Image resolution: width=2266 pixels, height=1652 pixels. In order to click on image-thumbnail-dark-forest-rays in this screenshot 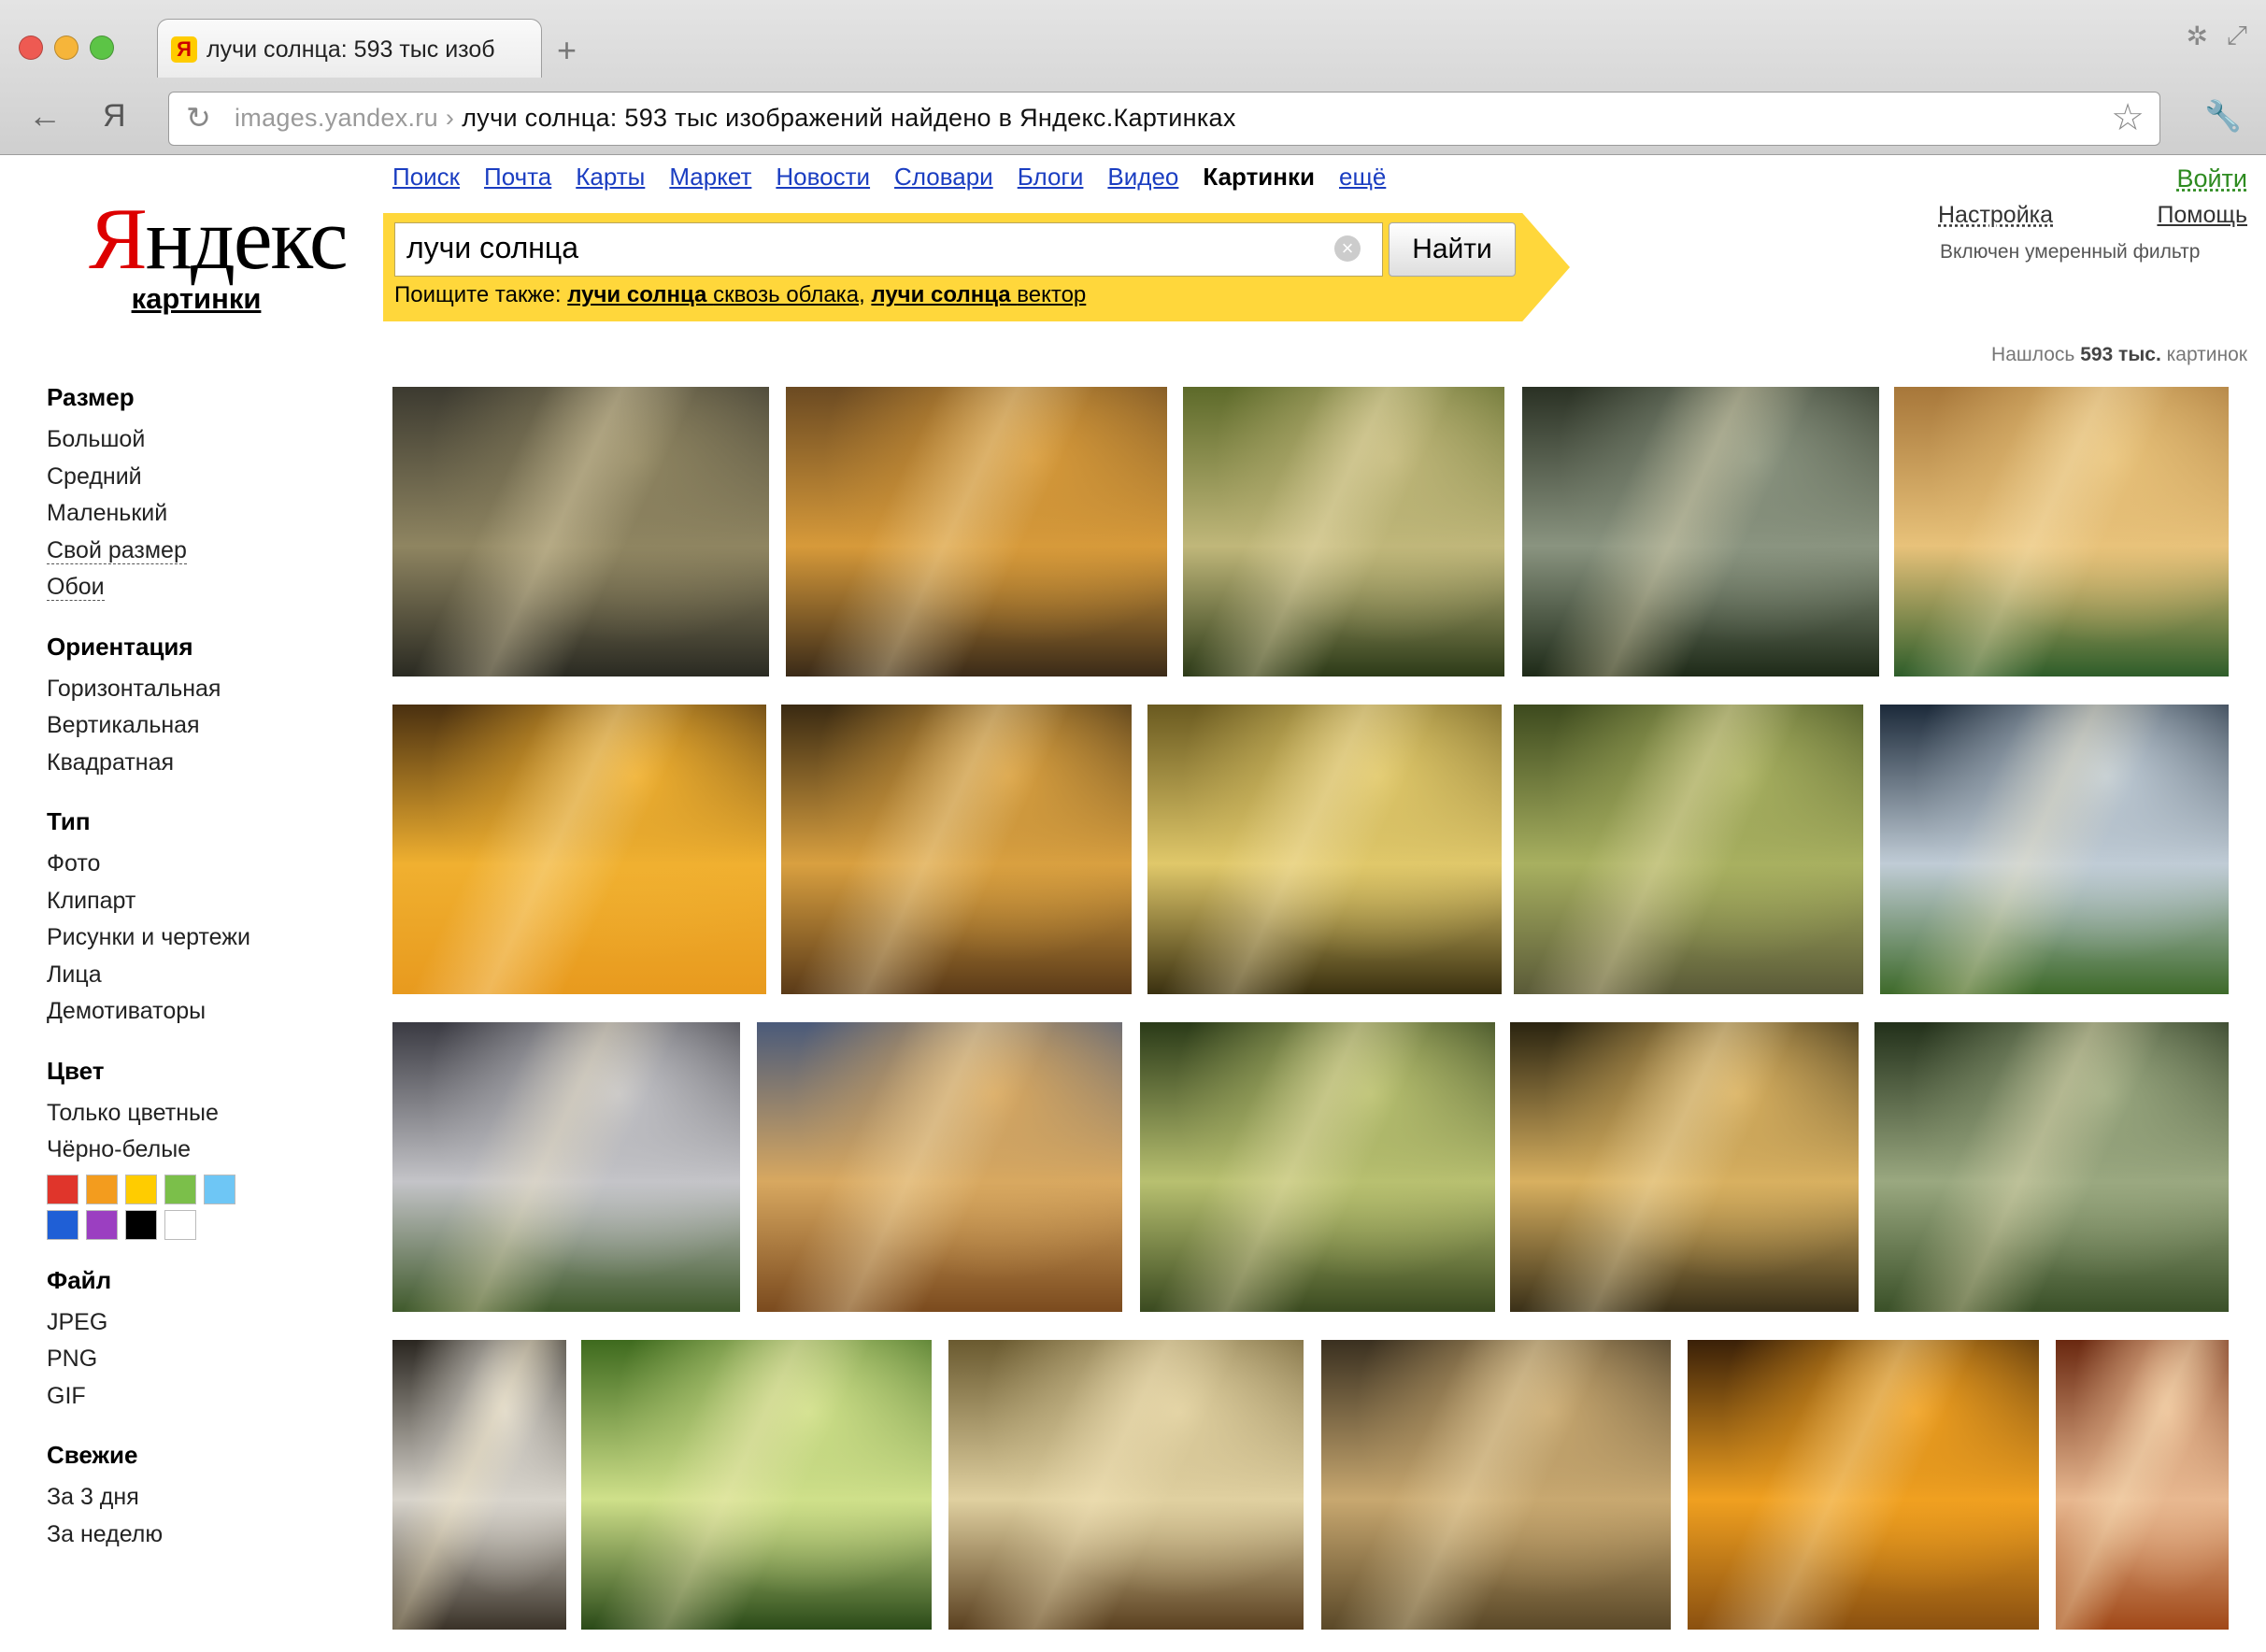, I will do `click(1701, 532)`.